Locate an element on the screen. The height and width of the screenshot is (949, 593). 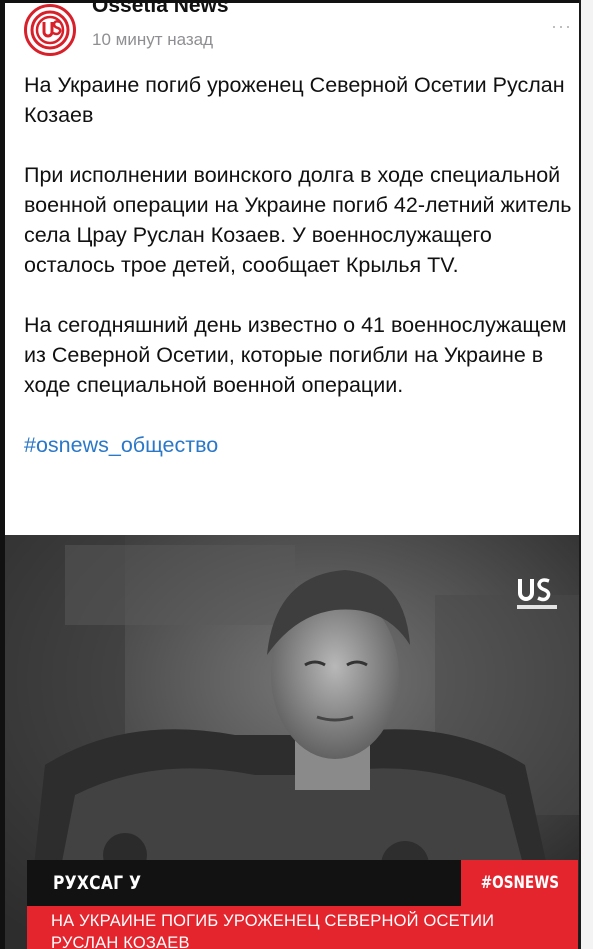
ossetia-news-logo-icon is located at coordinates (50, 30).